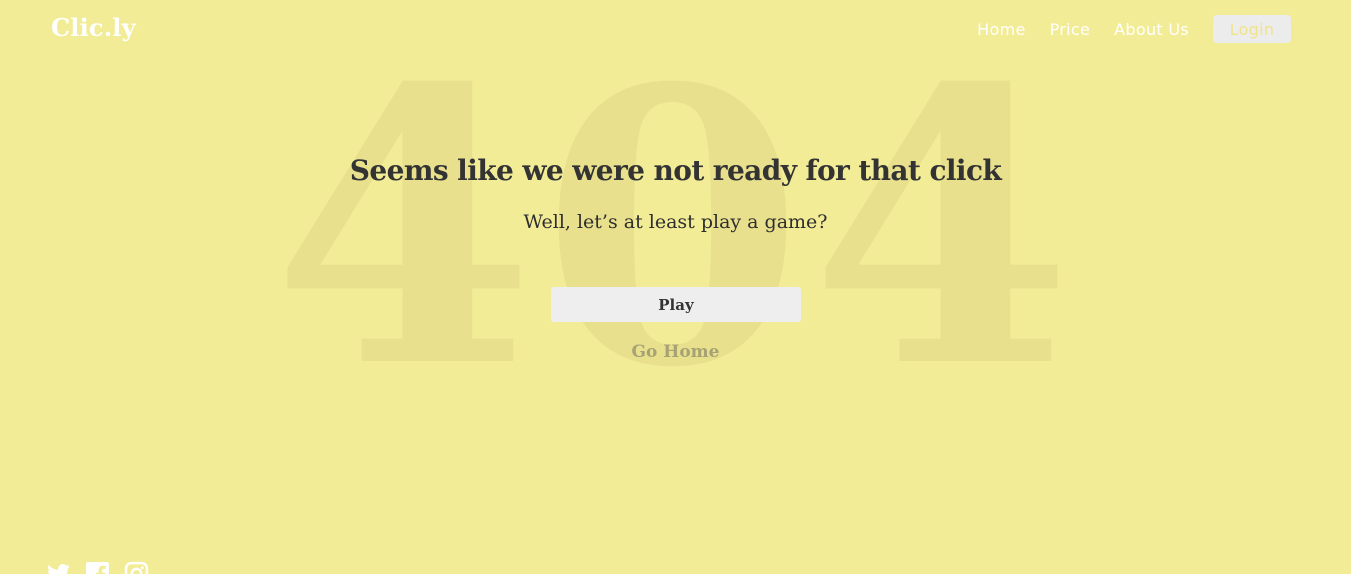 Image resolution: width=1351 pixels, height=574 pixels. I want to click on error-subline: Well, let’s at least play a game?, so click(675, 222).